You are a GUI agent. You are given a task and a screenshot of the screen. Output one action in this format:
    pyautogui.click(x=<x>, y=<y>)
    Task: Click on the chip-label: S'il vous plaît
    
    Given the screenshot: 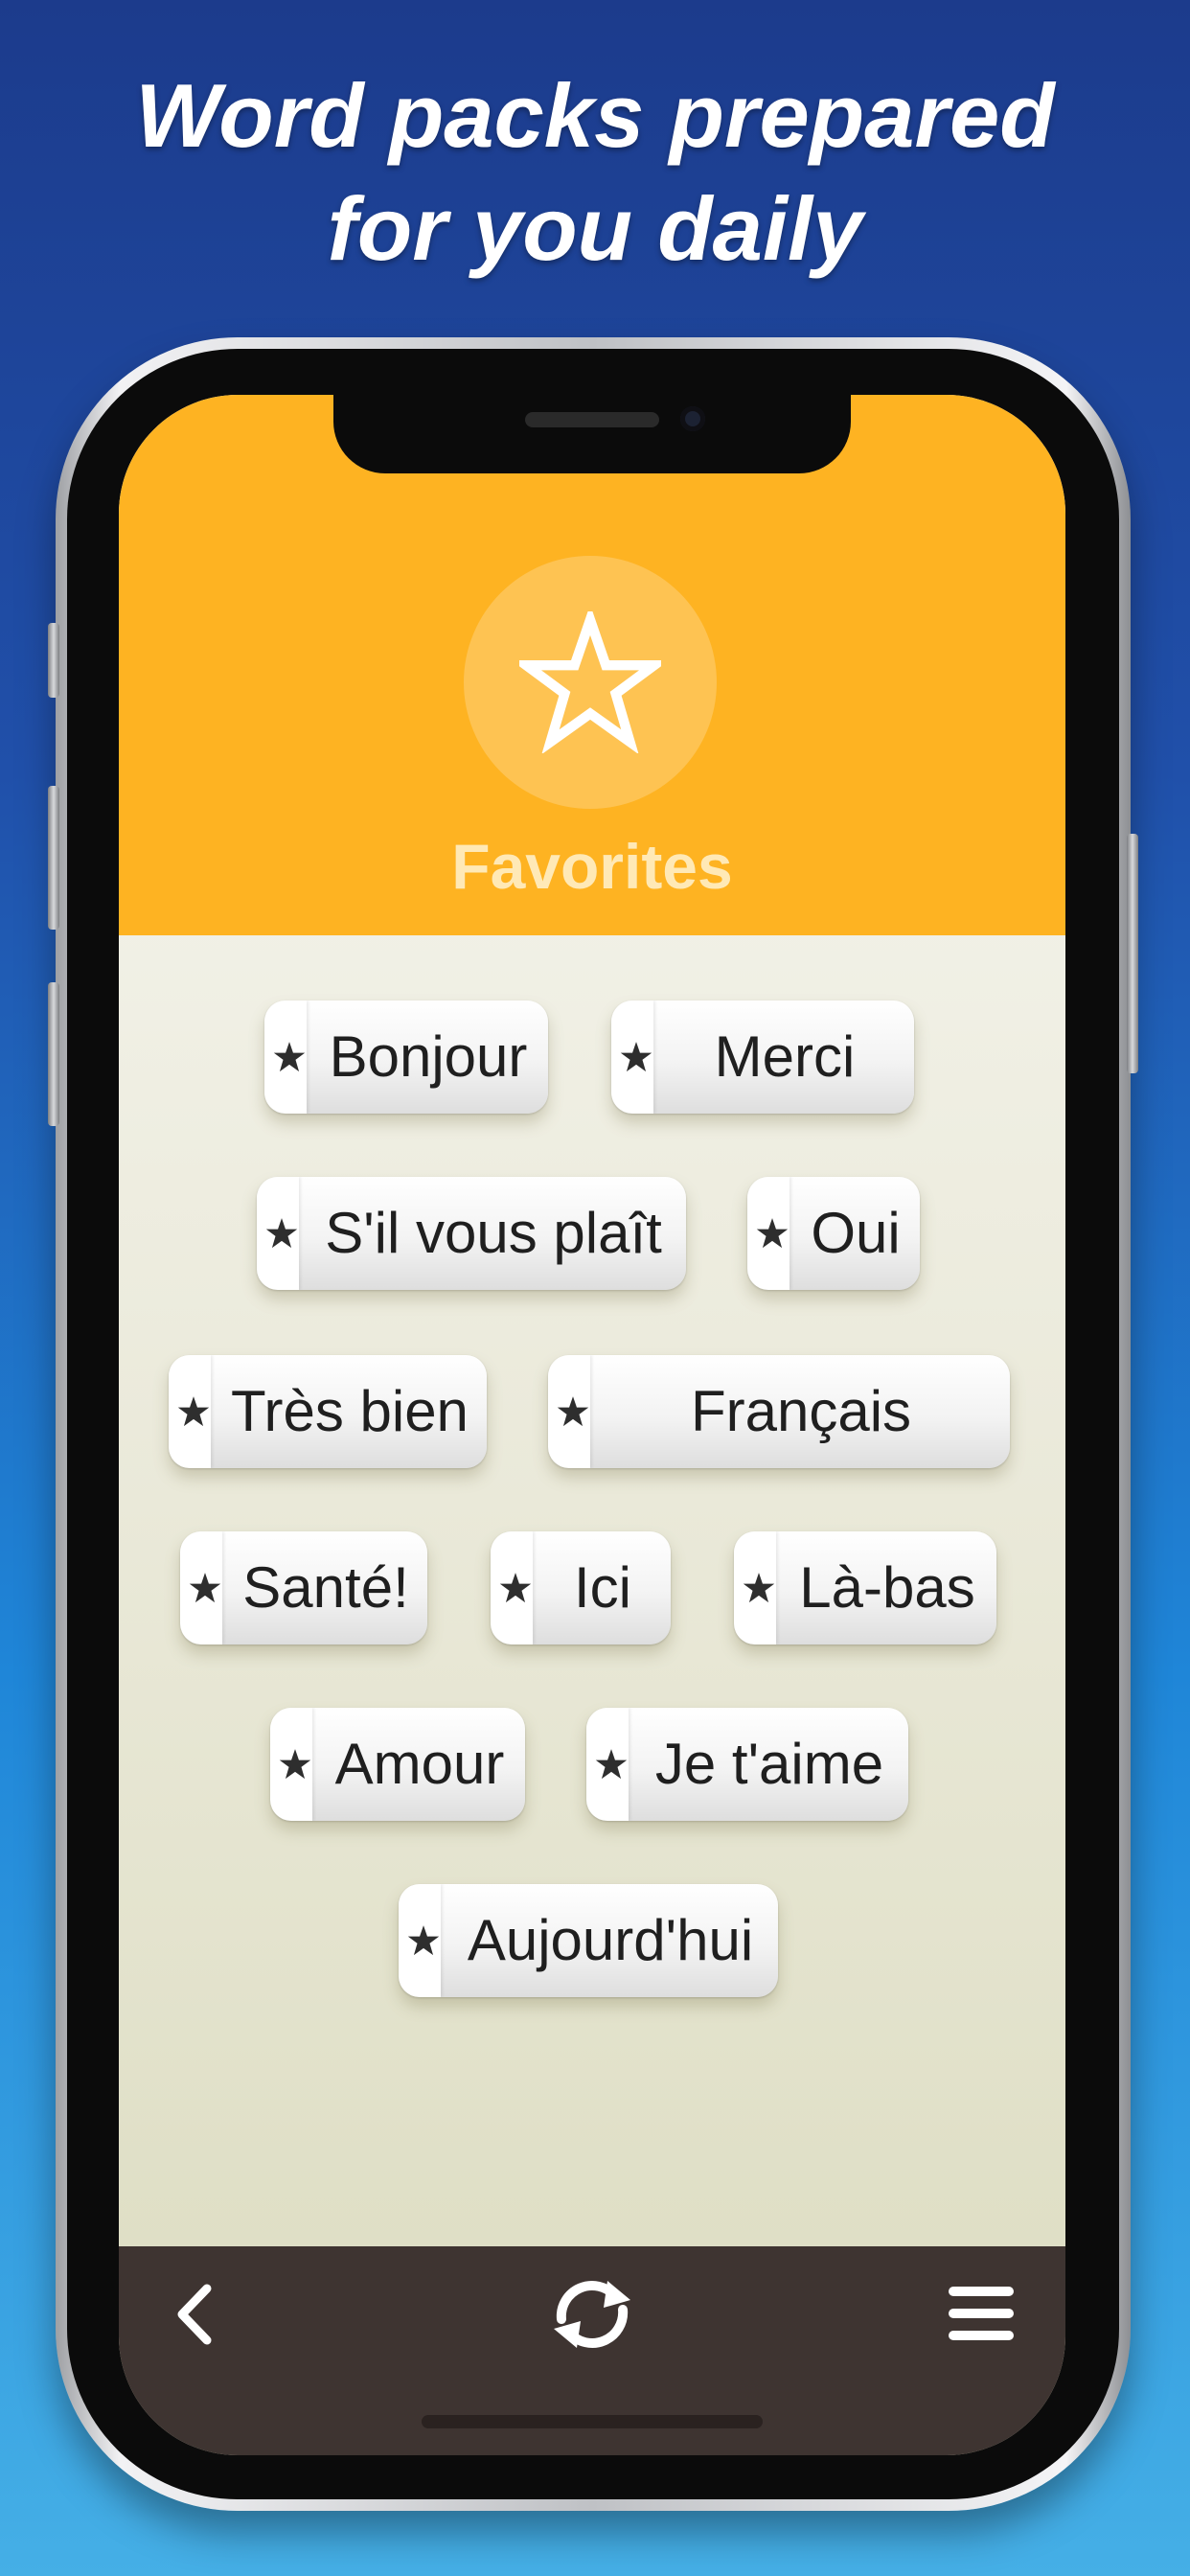 What is the action you would take?
    pyautogui.click(x=494, y=1233)
    